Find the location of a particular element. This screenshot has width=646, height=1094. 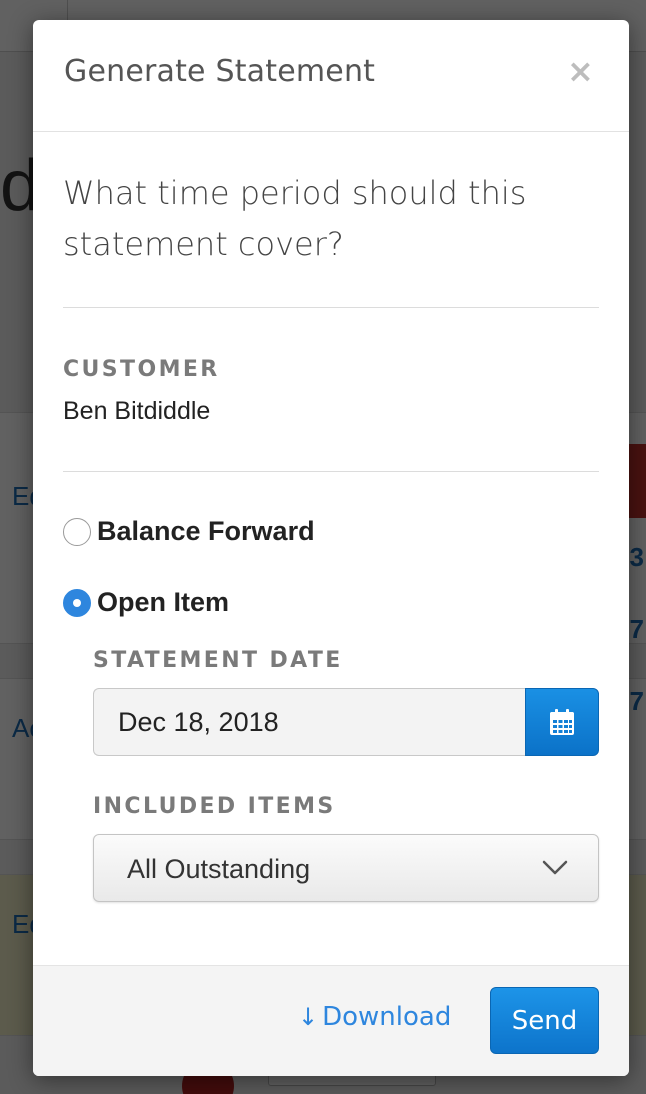

open-item-radio is located at coordinates (77, 602).